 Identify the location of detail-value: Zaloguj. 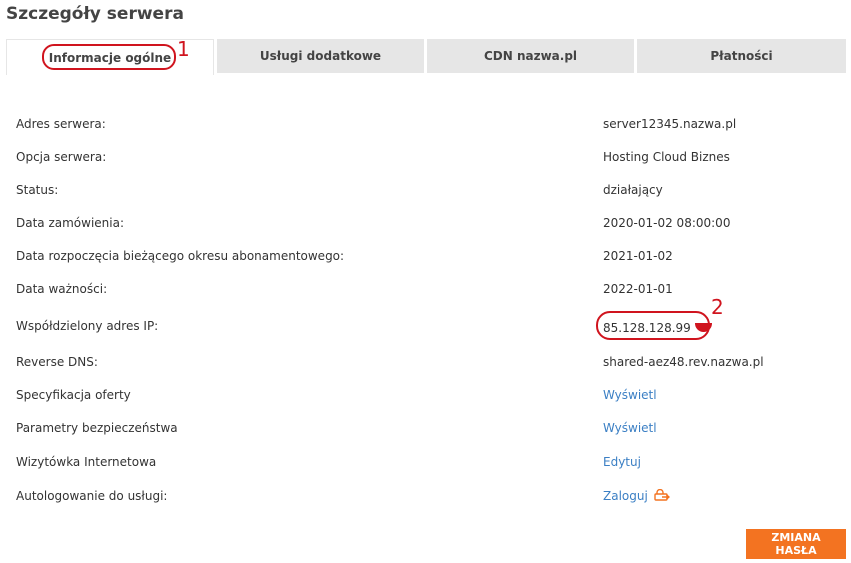
(636, 496).